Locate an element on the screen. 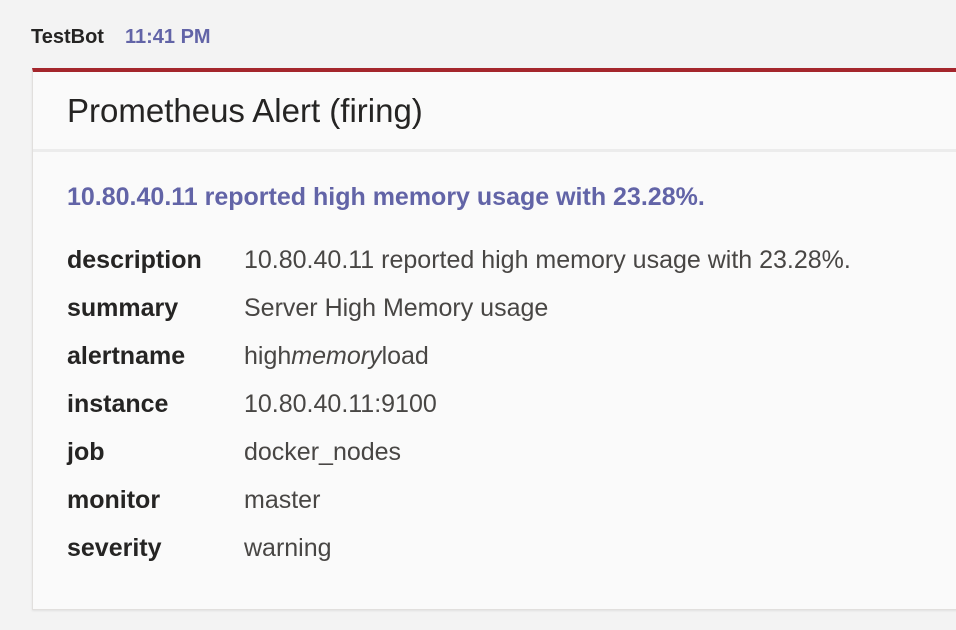 Image resolution: width=956 pixels, height=630 pixels. fact-value: highmemoryload is located at coordinates (336, 356).